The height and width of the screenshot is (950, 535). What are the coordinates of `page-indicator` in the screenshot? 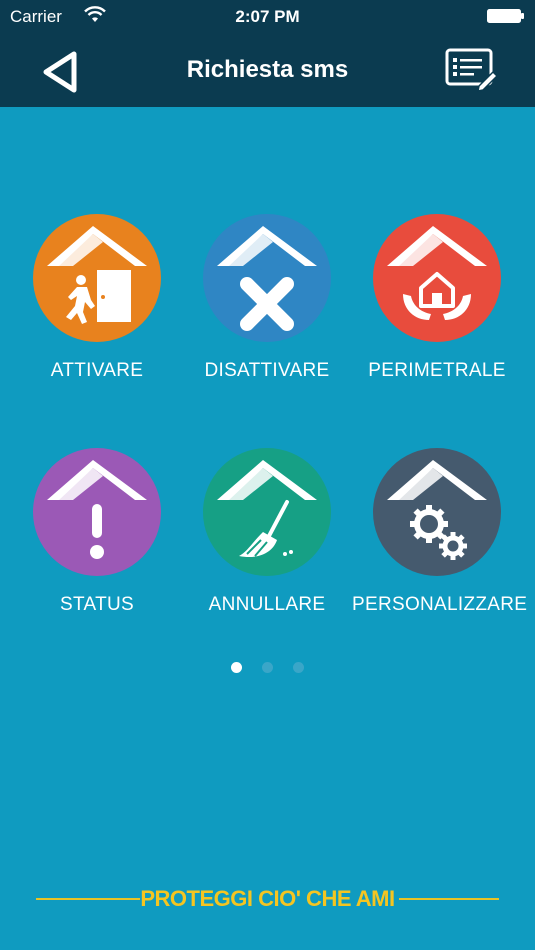 It's located at (267, 669).